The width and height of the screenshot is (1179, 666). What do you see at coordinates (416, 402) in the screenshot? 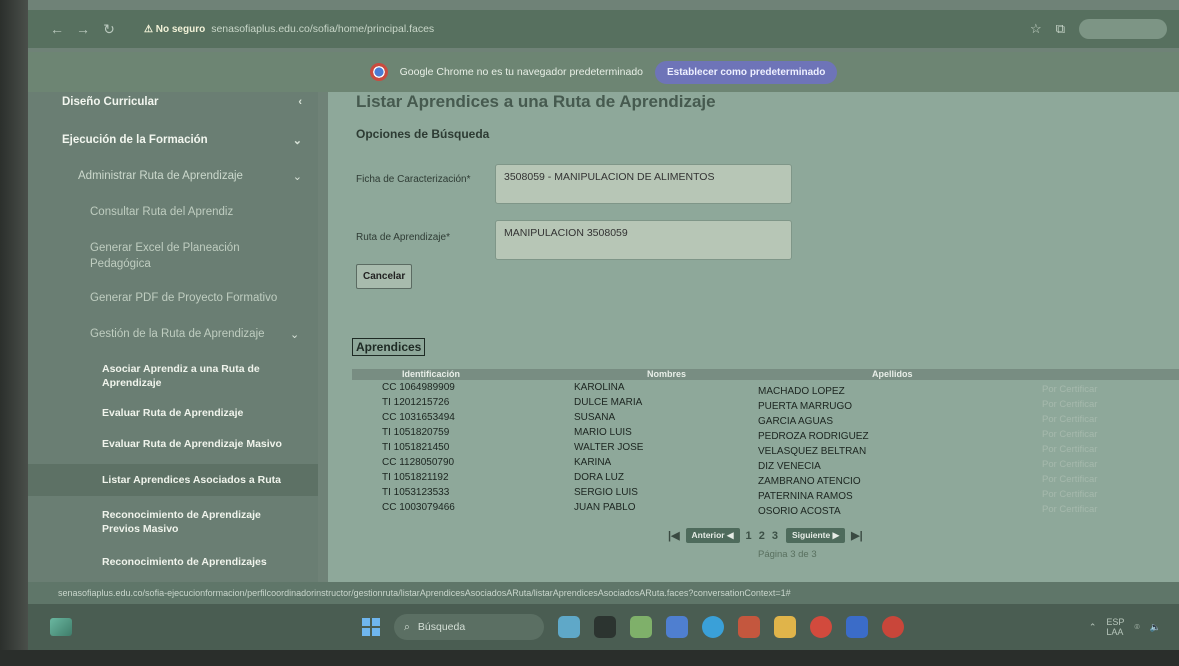
I see `cell-identificacion: TI 1201215726` at bounding box center [416, 402].